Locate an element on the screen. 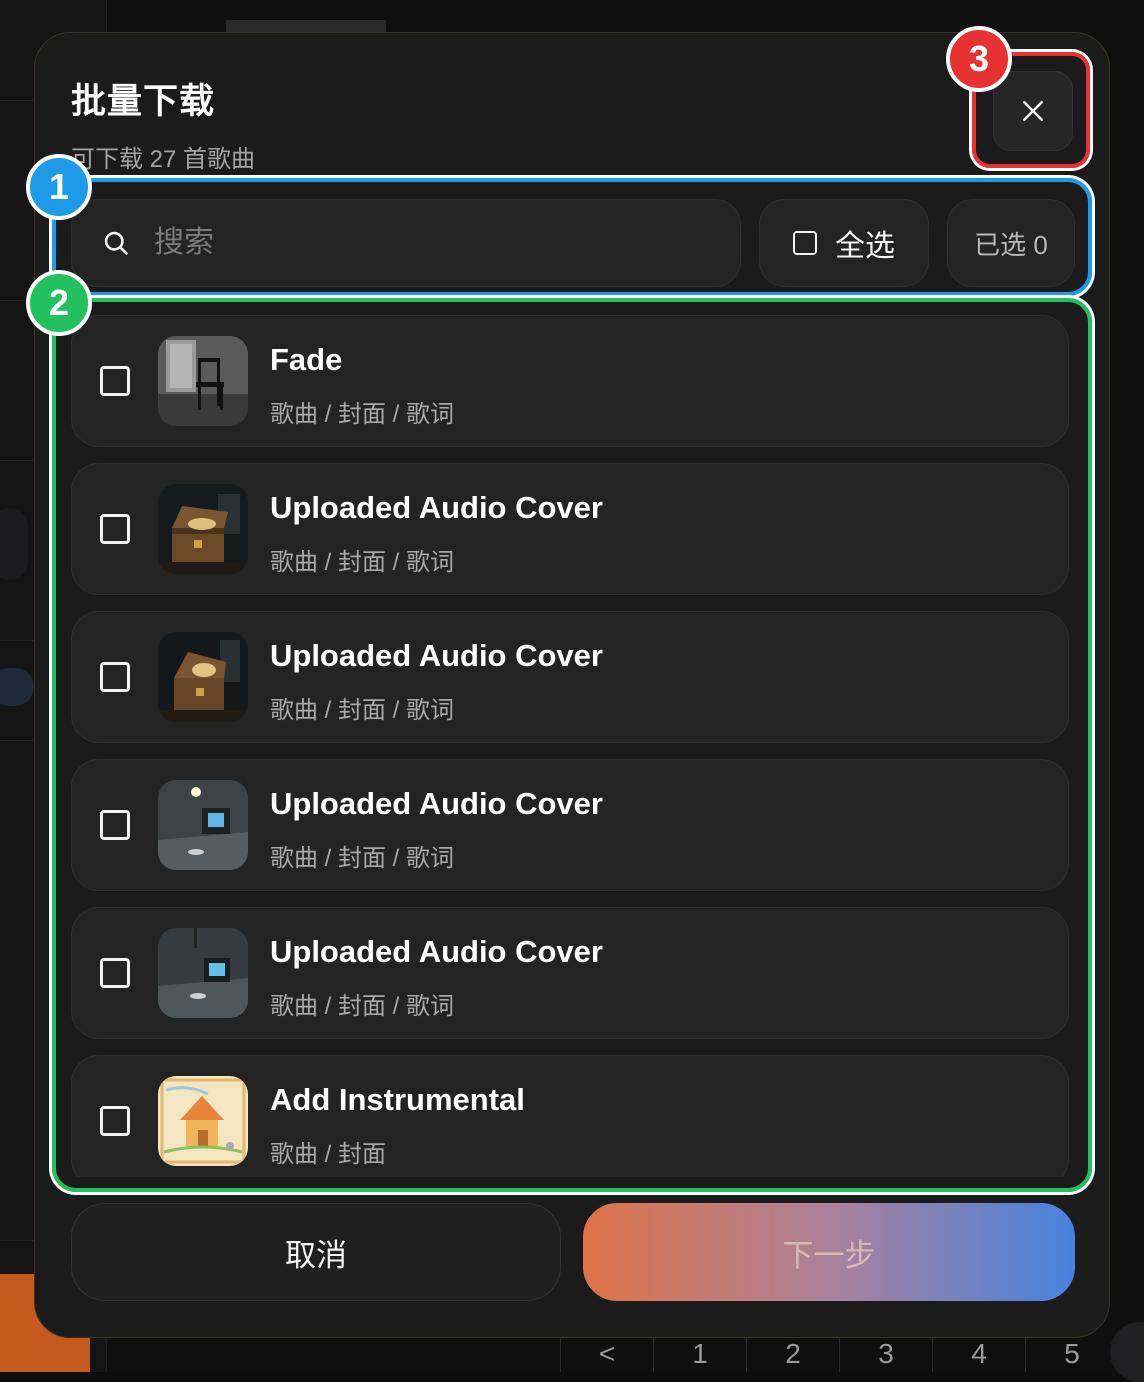  next-step-button: 下一步 is located at coordinates (829, 1252).